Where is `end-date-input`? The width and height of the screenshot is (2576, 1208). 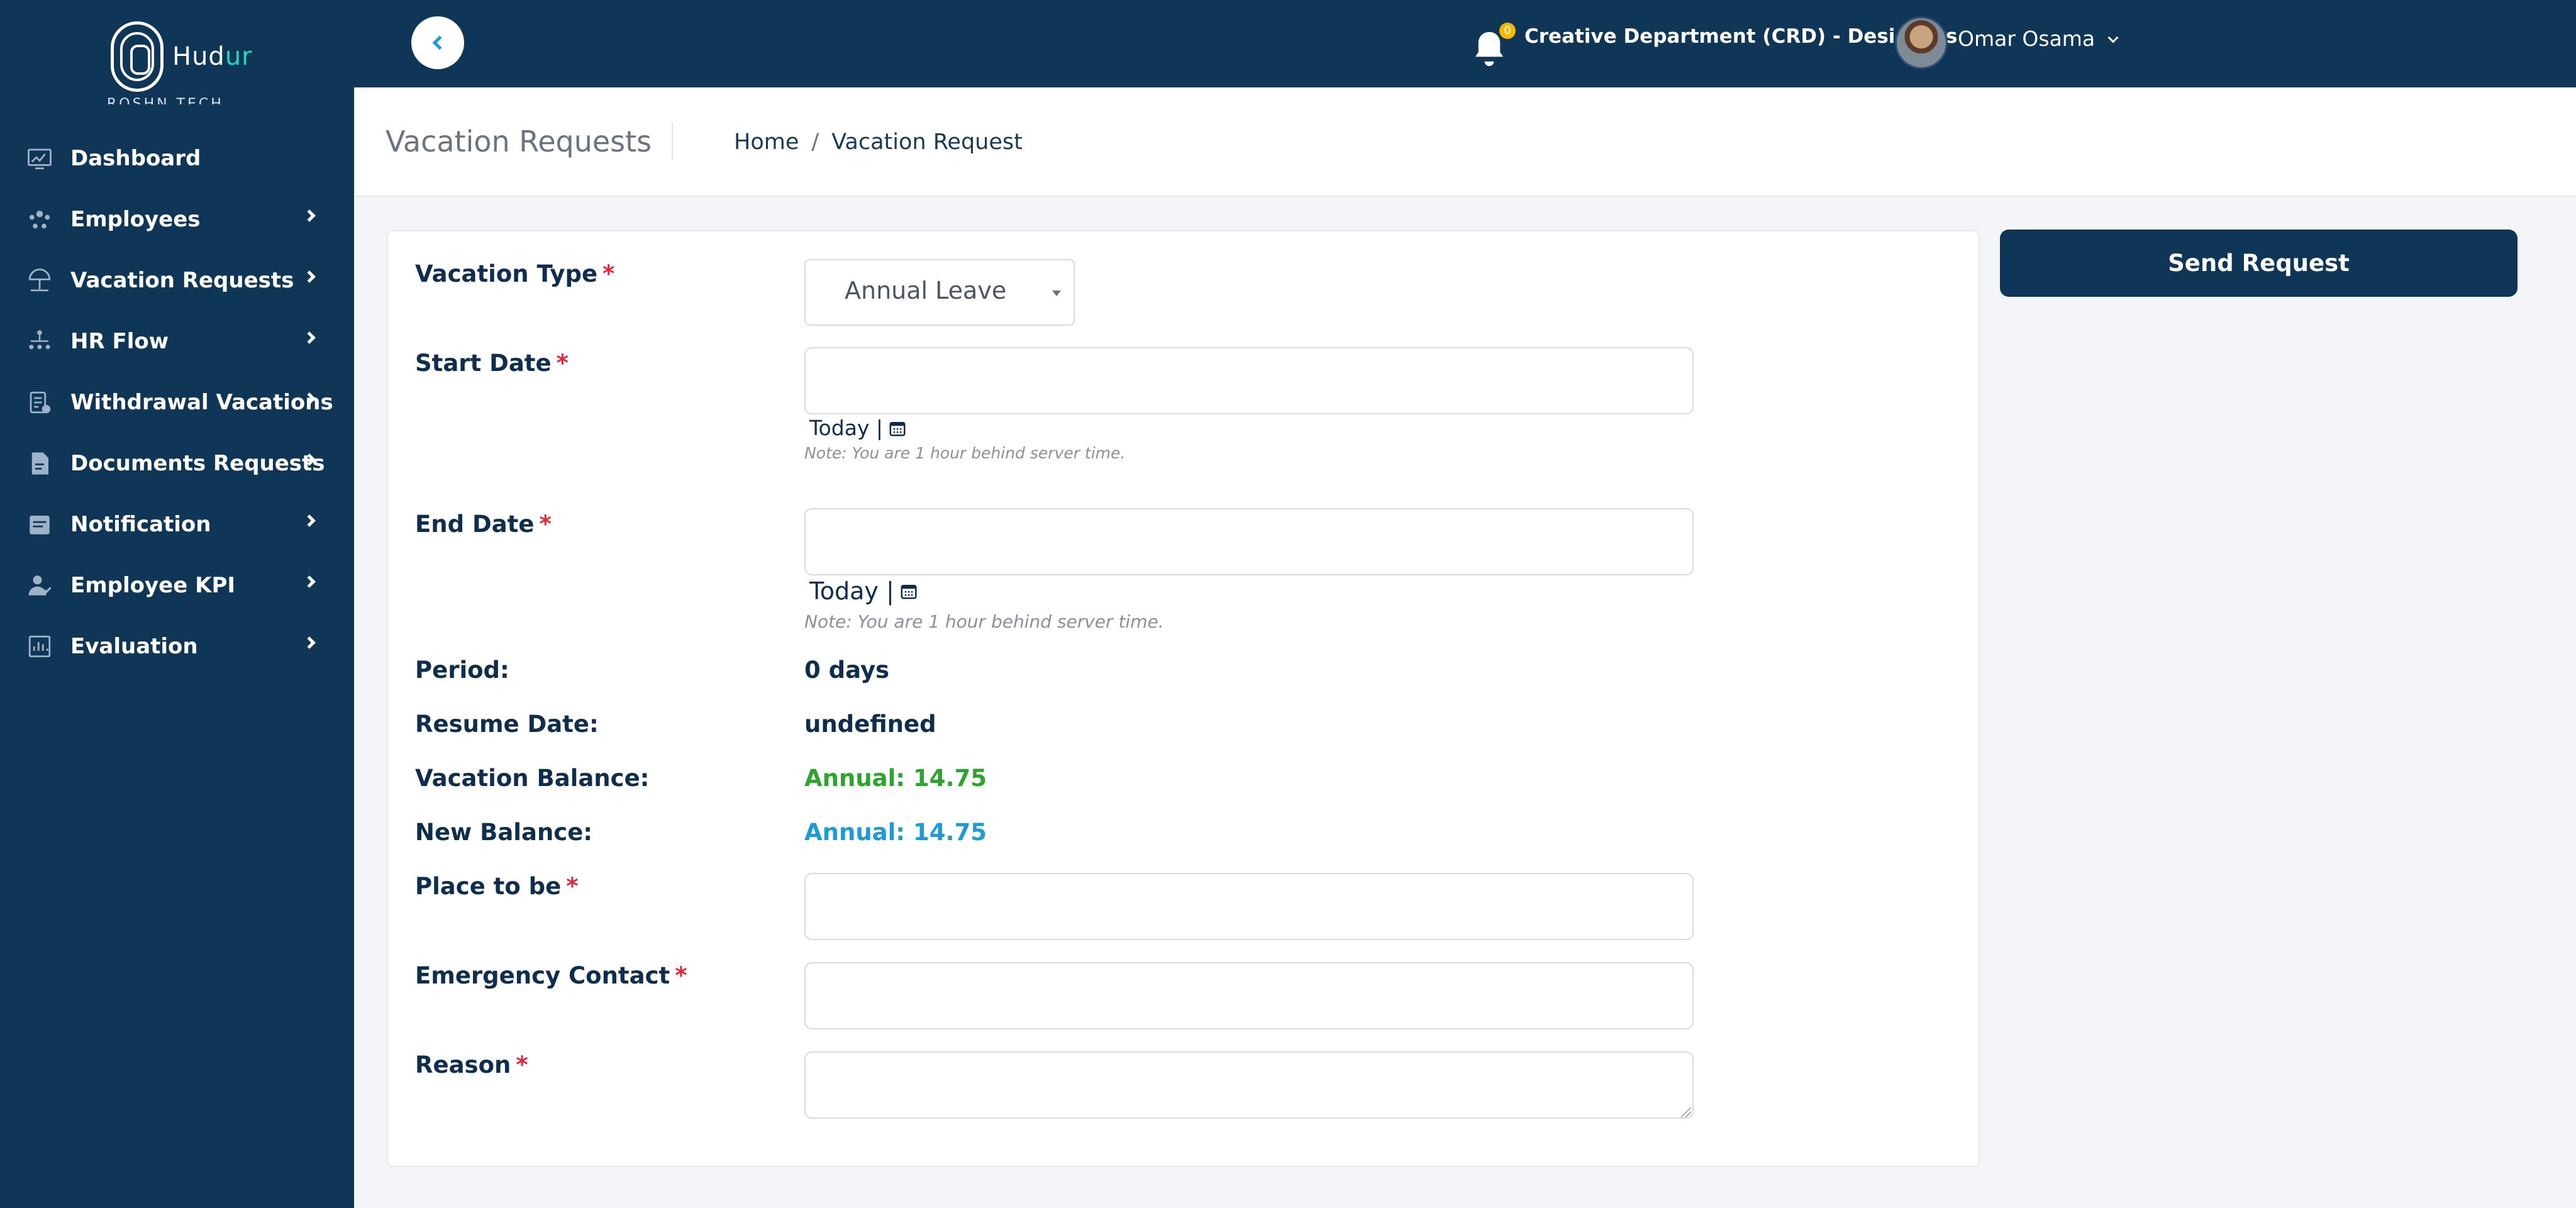
end-date-input is located at coordinates (1249, 541).